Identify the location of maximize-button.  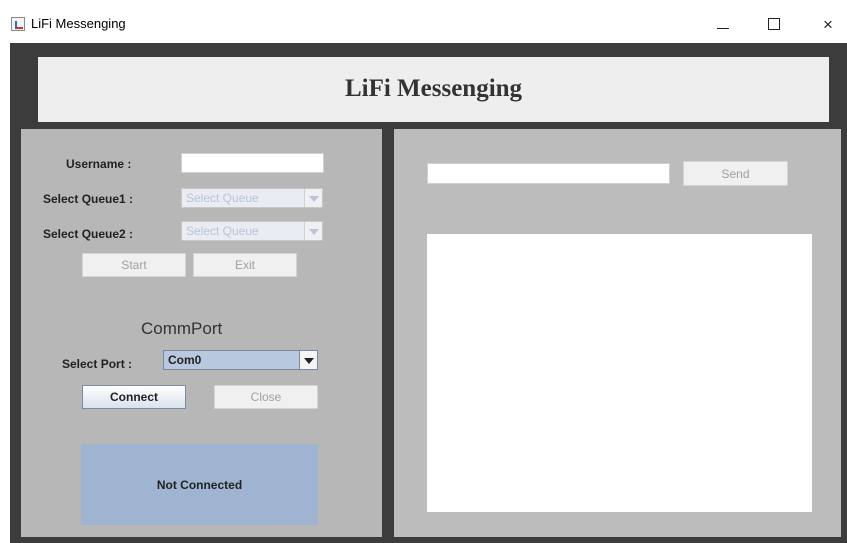
(774, 24).